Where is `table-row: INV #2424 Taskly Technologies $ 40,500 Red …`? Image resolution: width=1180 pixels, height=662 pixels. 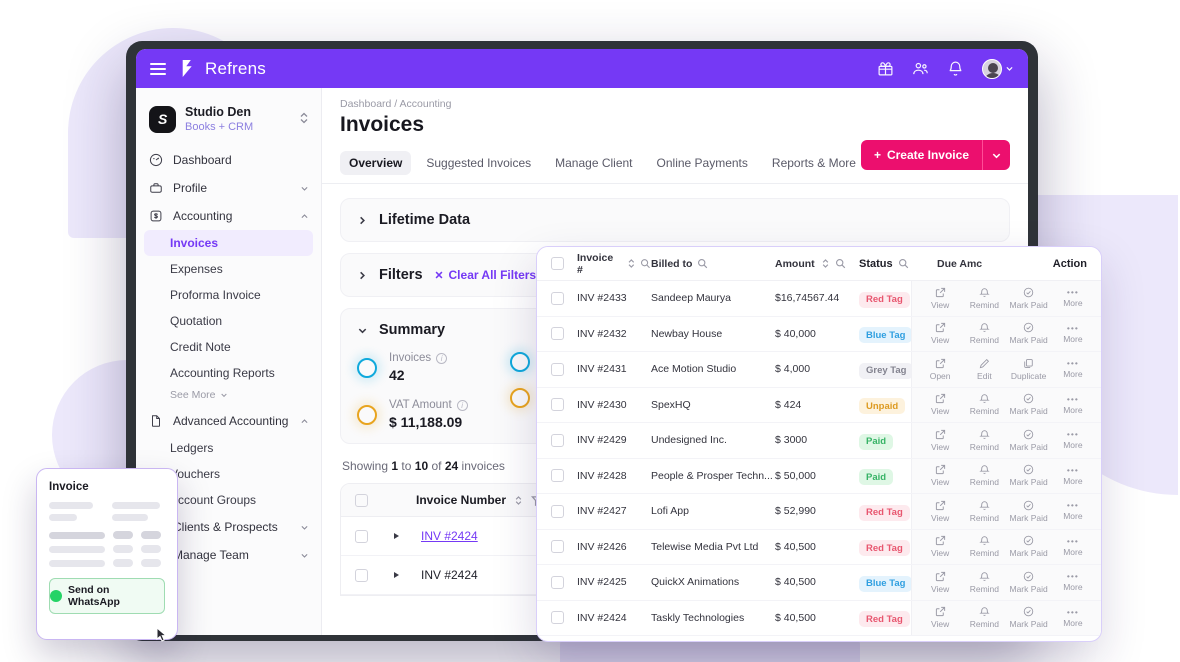
table-row: INV #2424 Taskly Technologies $ 40,500 Red … is located at coordinates (819, 618).